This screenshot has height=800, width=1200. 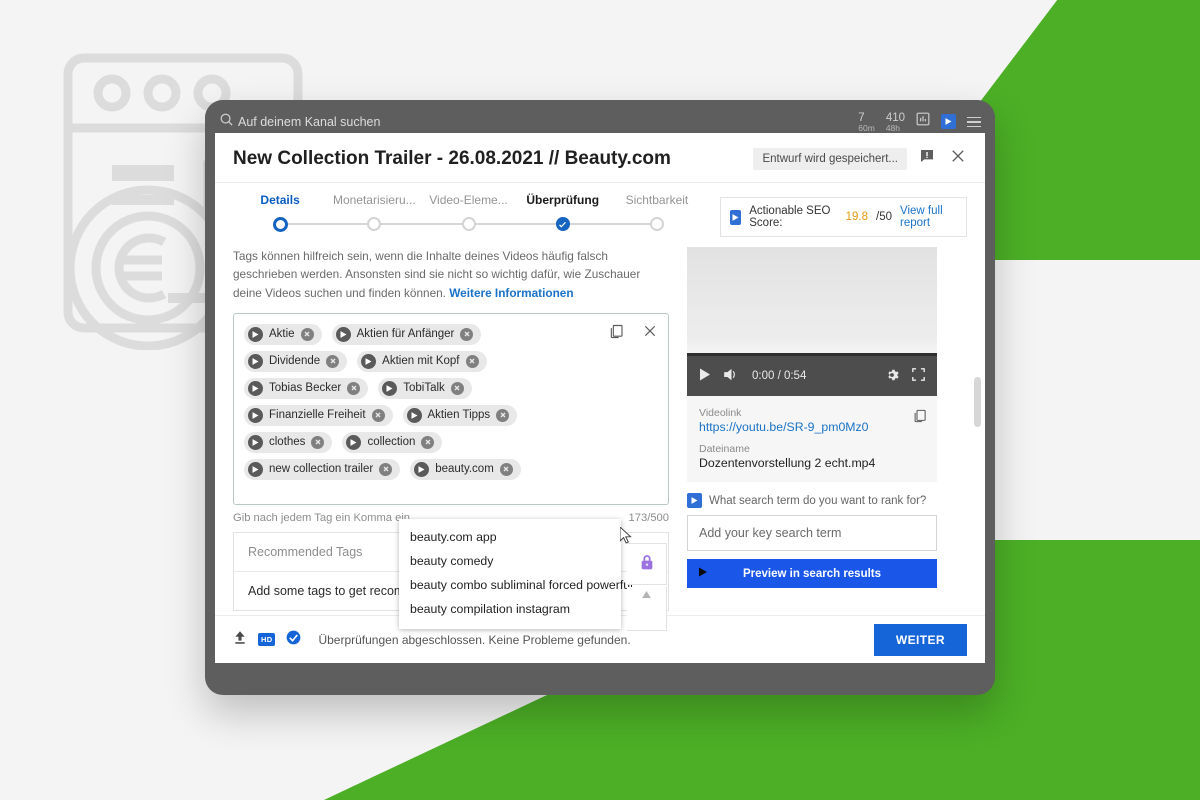 I want to click on tag-pill: Aktien für Anfänger, so click(x=406, y=334).